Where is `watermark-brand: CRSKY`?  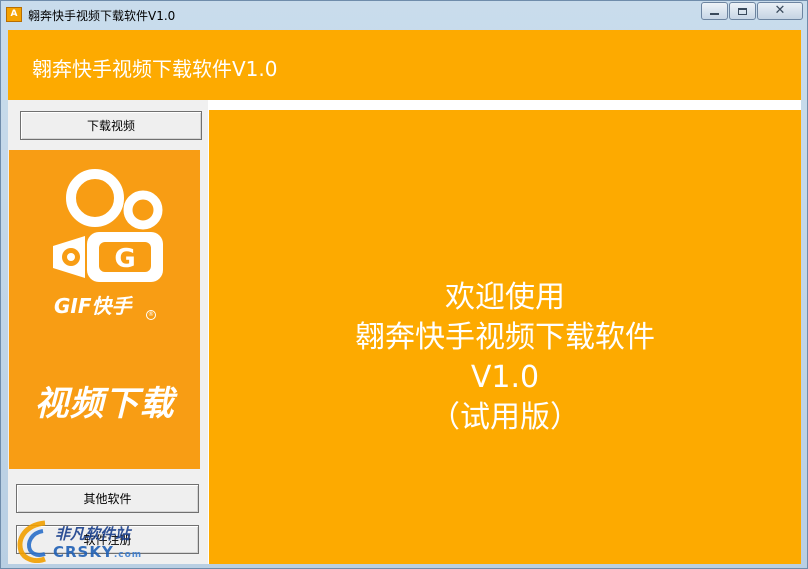
watermark-brand: CRSKY is located at coordinates (83, 552).